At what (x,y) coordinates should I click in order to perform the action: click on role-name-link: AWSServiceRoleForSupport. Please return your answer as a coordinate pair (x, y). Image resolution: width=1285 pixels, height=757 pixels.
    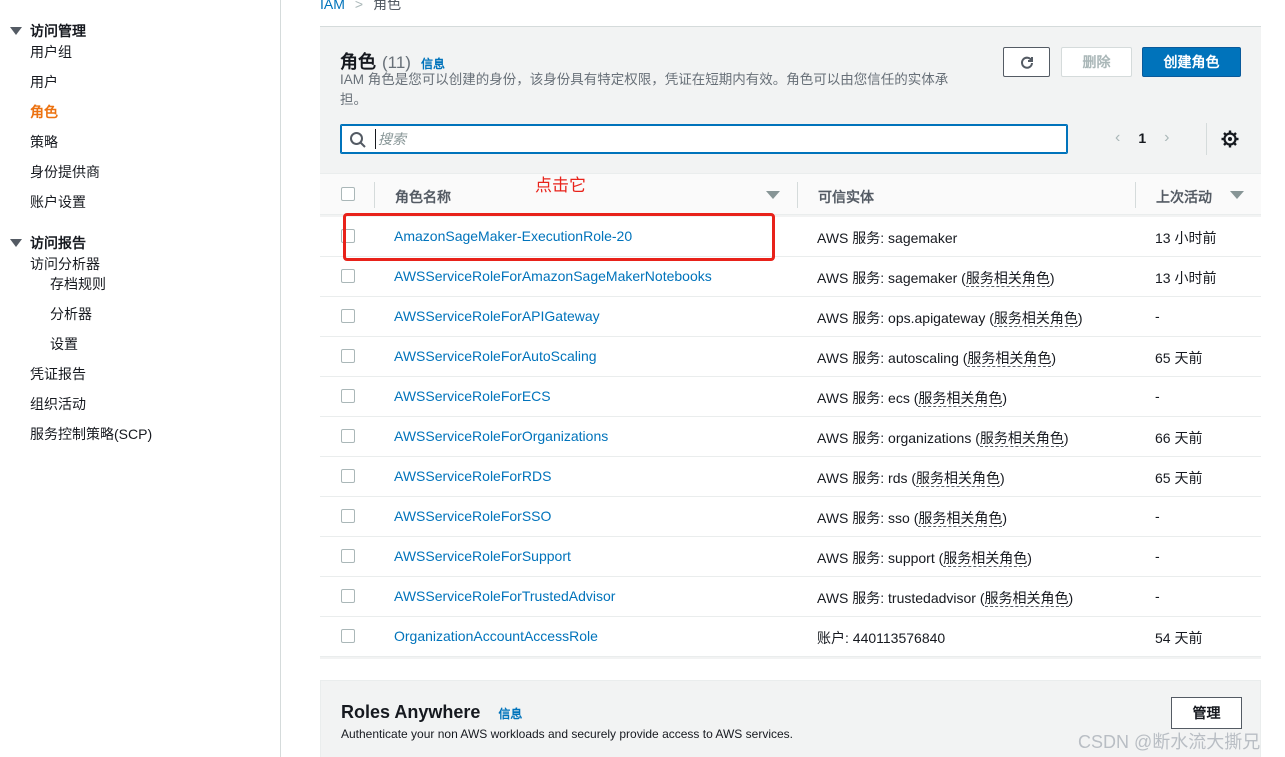
    Looking at the image, I should click on (482, 556).